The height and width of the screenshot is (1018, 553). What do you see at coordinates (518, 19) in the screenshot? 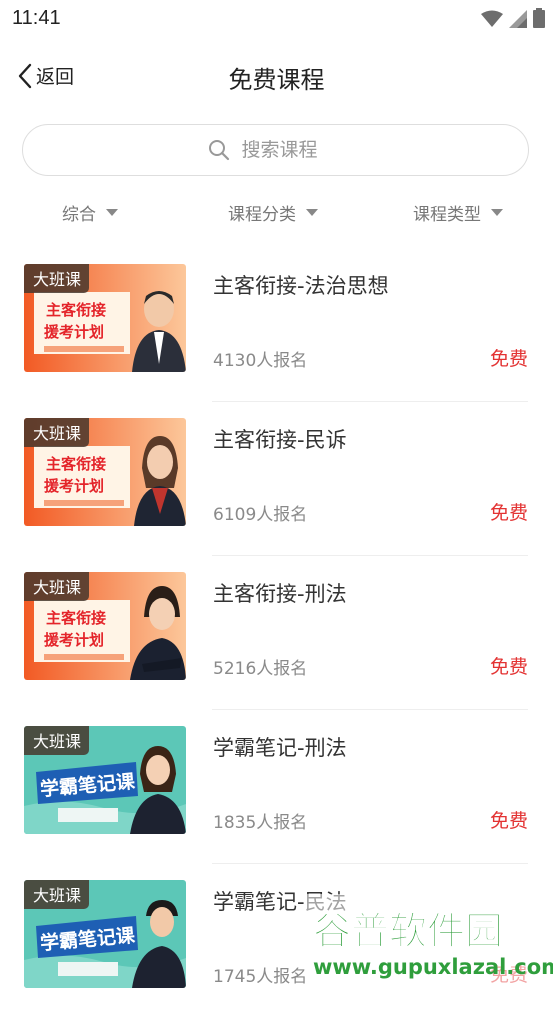
I see `signal-icon` at bounding box center [518, 19].